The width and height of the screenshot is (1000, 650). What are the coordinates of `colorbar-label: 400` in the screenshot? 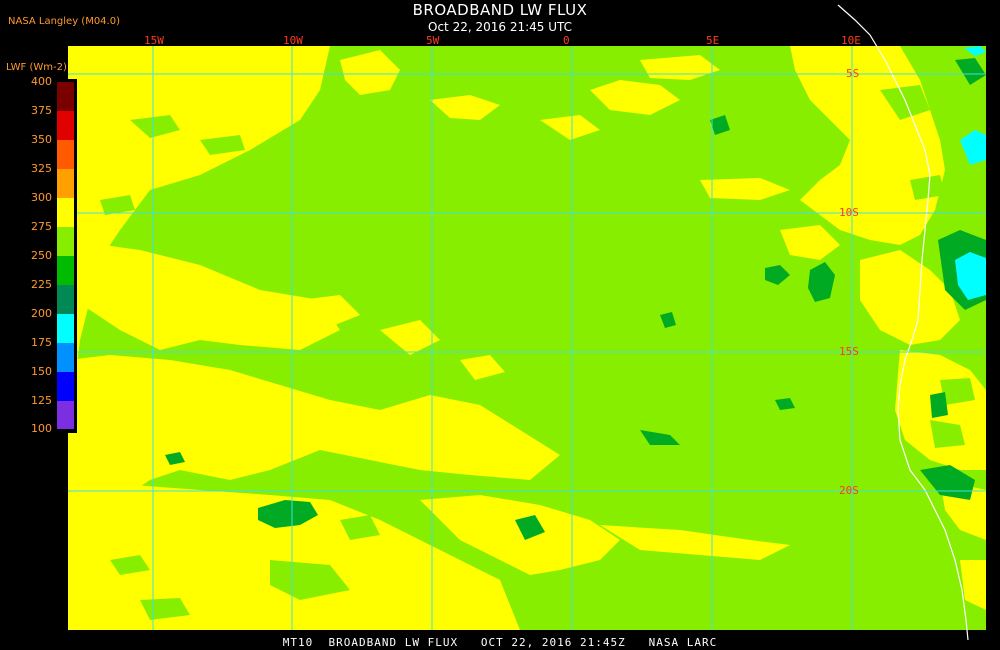 It's located at (41, 81).